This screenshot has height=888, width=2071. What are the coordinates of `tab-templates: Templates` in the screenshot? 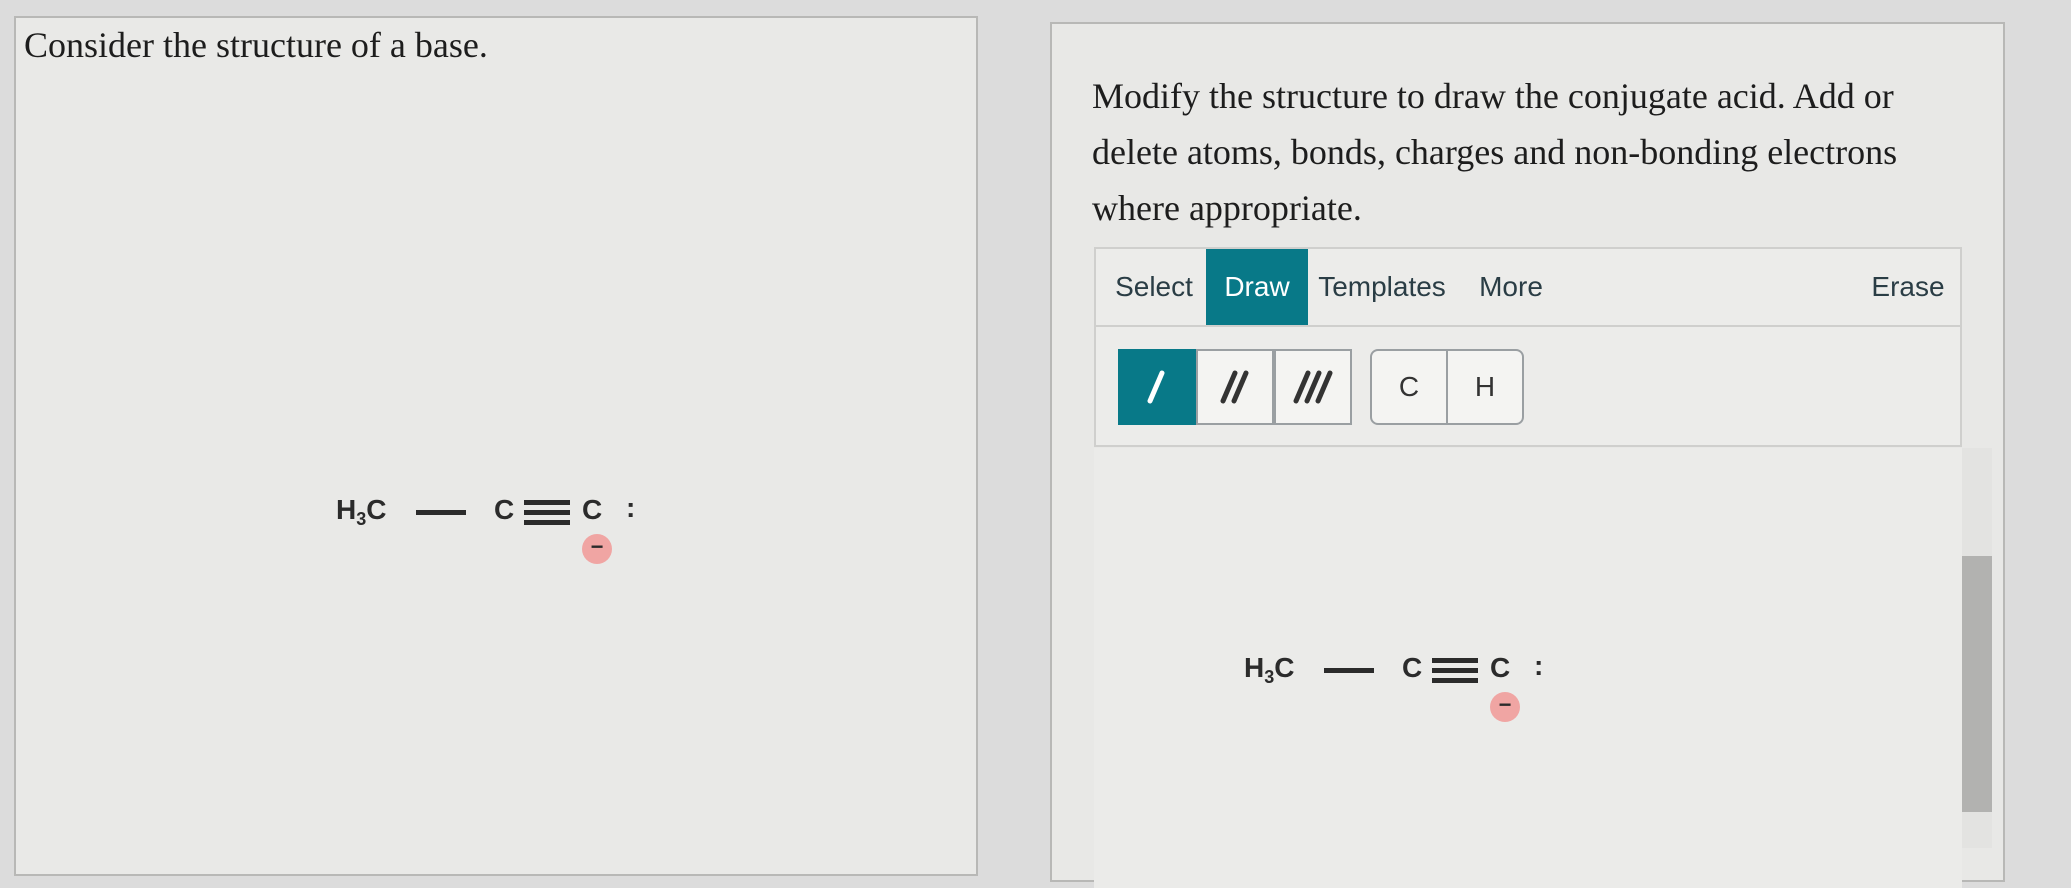 It's located at (1382, 287).